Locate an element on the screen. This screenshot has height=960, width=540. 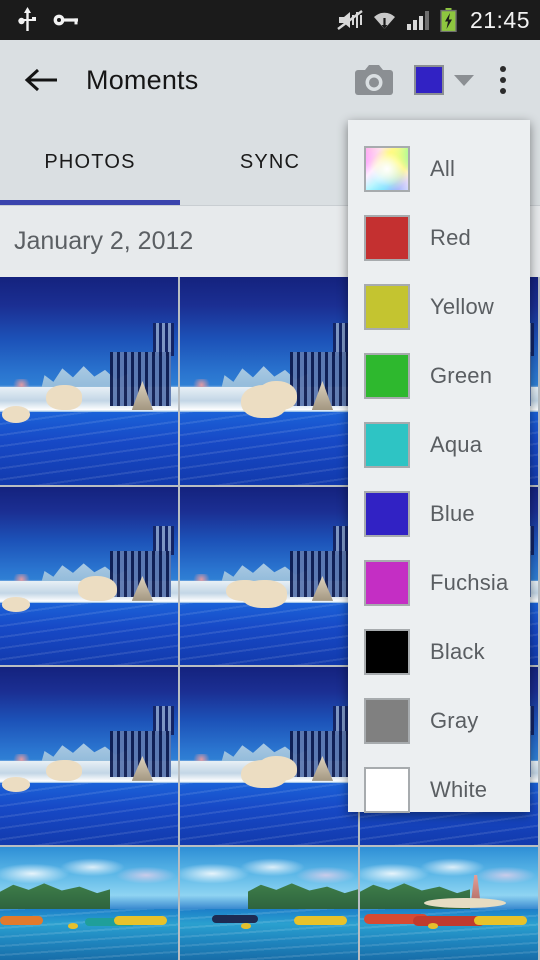
color-menu-item-label: Green is located at coordinates (461, 375).